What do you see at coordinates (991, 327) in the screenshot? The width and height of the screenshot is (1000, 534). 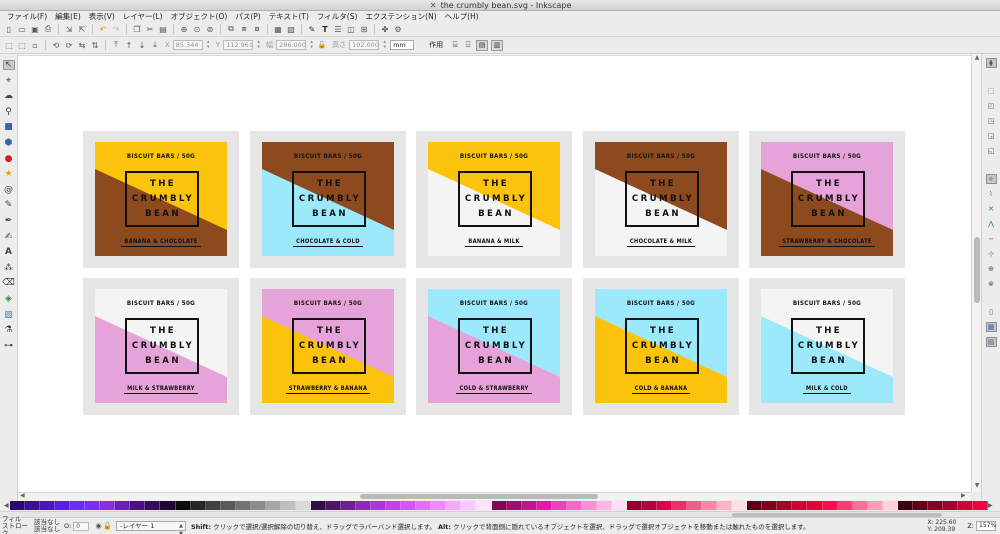 I see `snap-grid-icon: ▦` at bounding box center [991, 327].